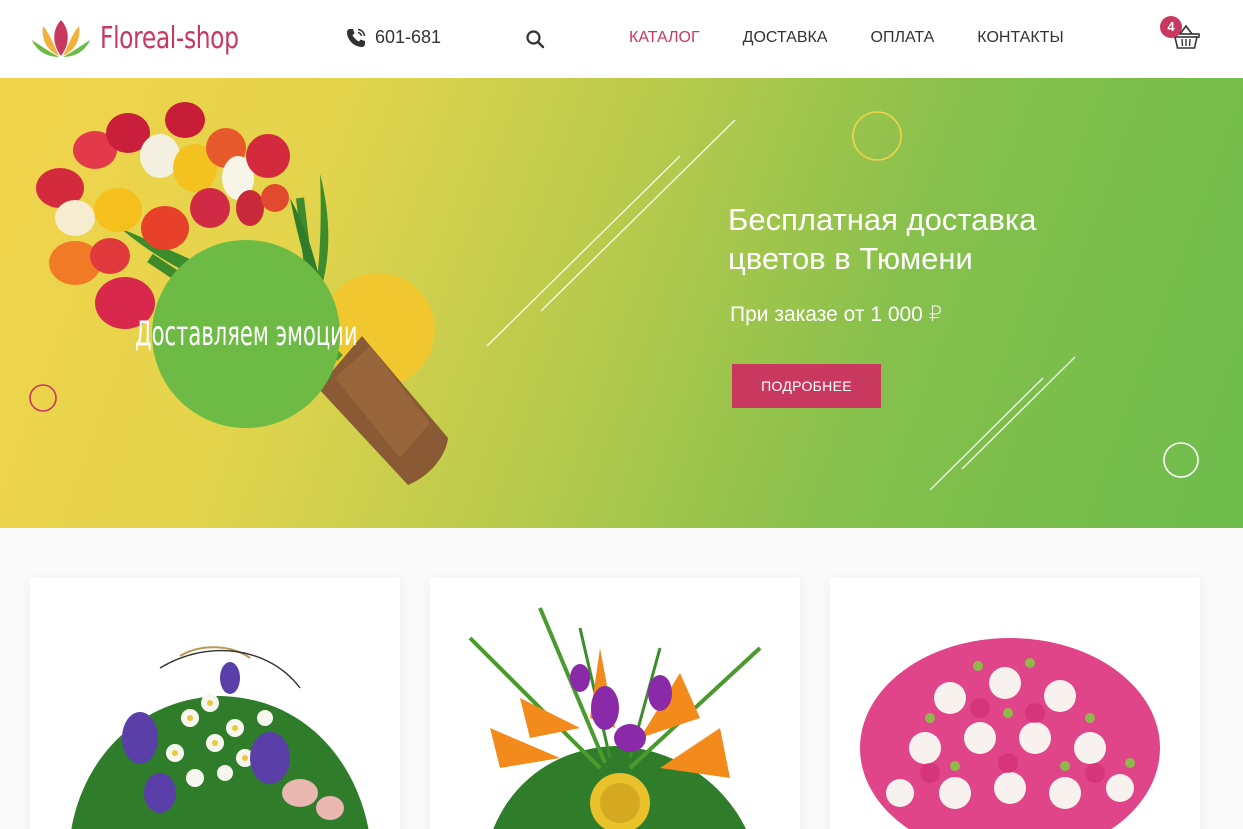 This screenshot has height=829, width=1243. Describe the element at coordinates (785, 38) in the screenshot. I see `nav-item-delivery: ДОСТАВКА` at that location.